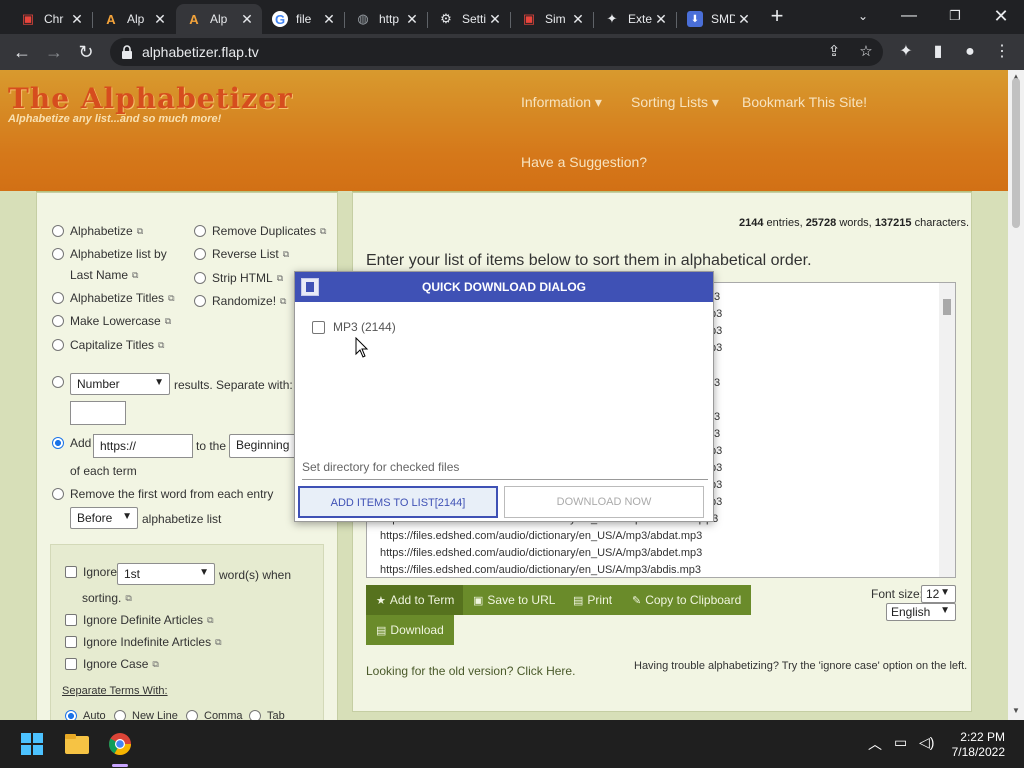  Describe the element at coordinates (955, 16) in the screenshot. I see `restore-button: ❐` at that location.